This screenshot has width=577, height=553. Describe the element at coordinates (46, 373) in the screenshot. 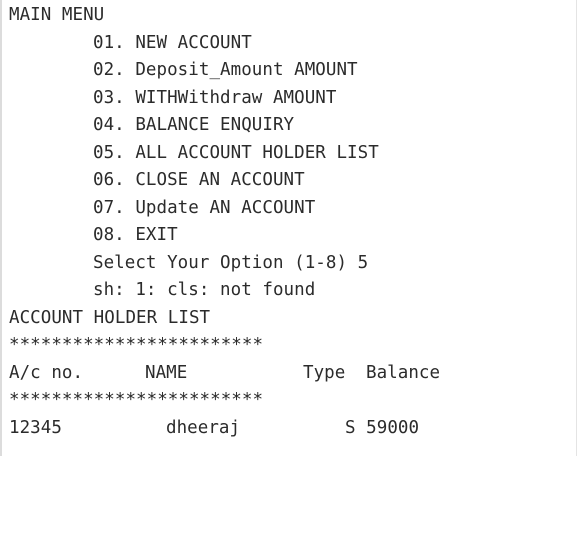

I see `header-account-no: A/c no.` at that location.